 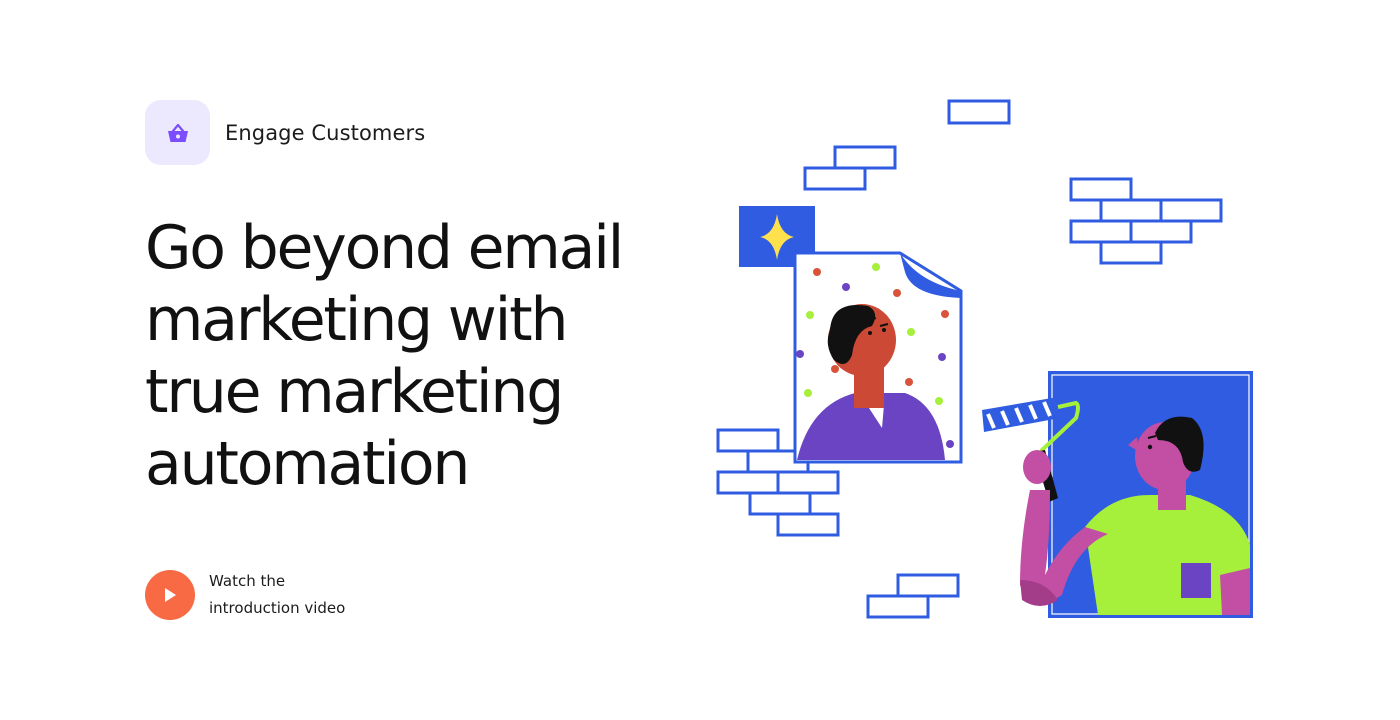 I want to click on basket-icon, so click(x=177, y=132).